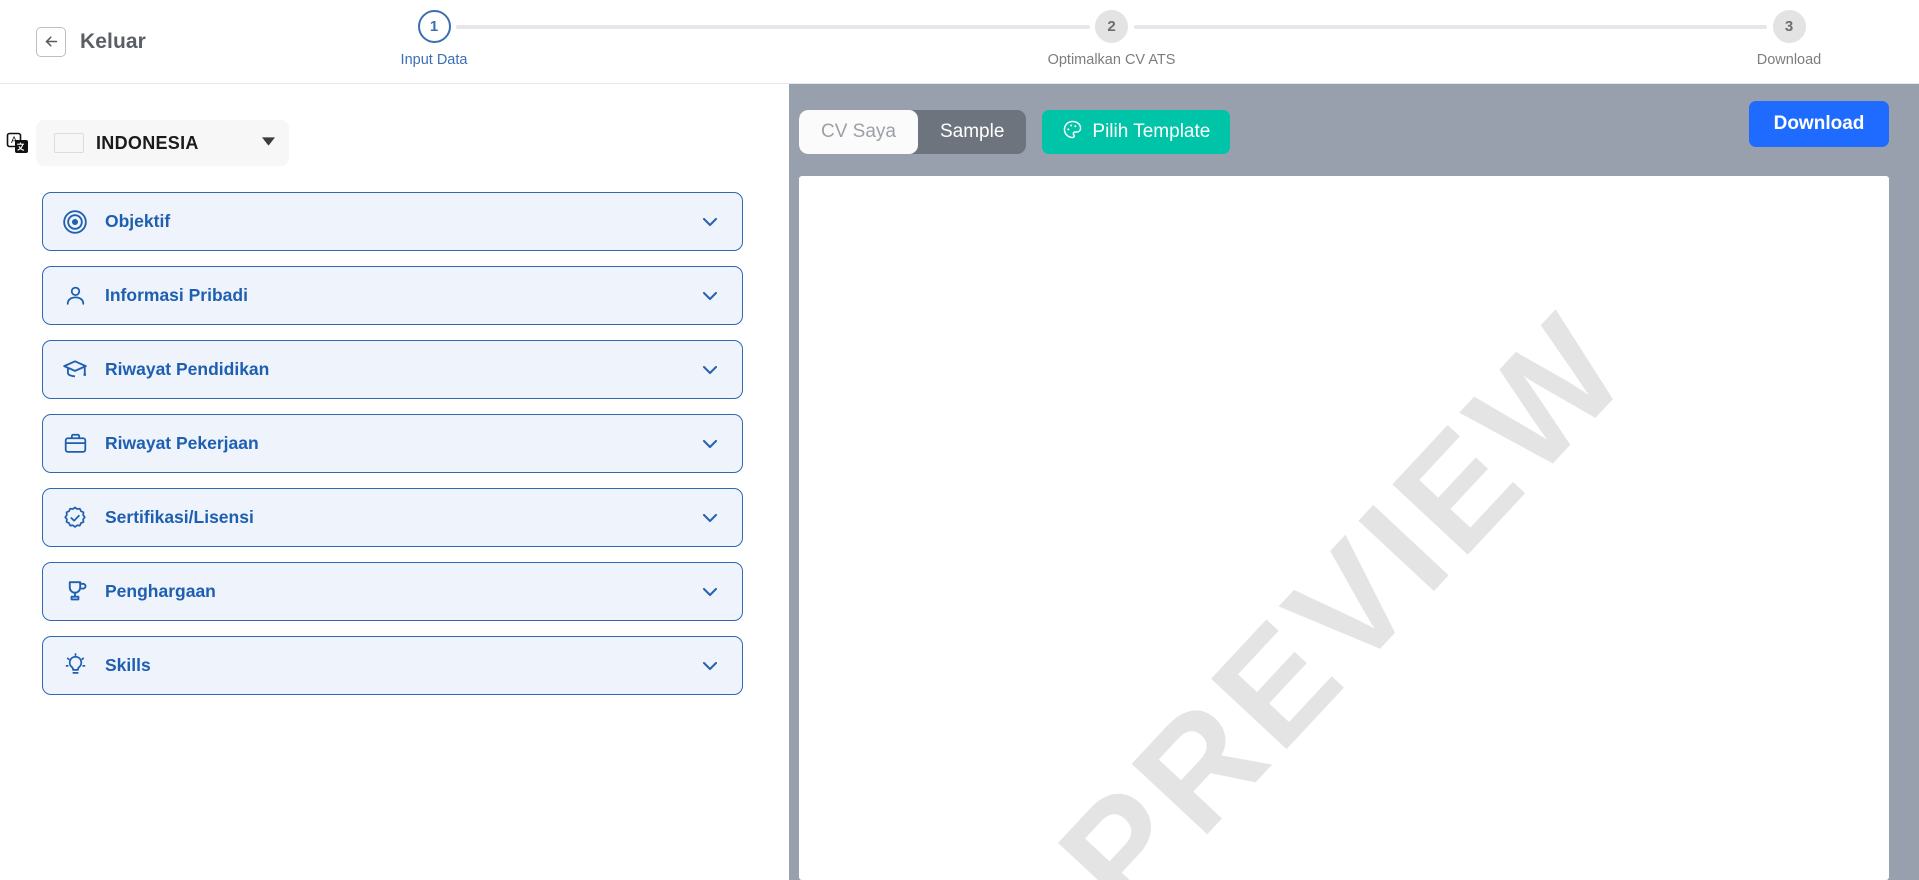 Image resolution: width=1919 pixels, height=880 pixels. What do you see at coordinates (858, 132) in the screenshot?
I see `tab-cv-saya: CV Saya` at bounding box center [858, 132].